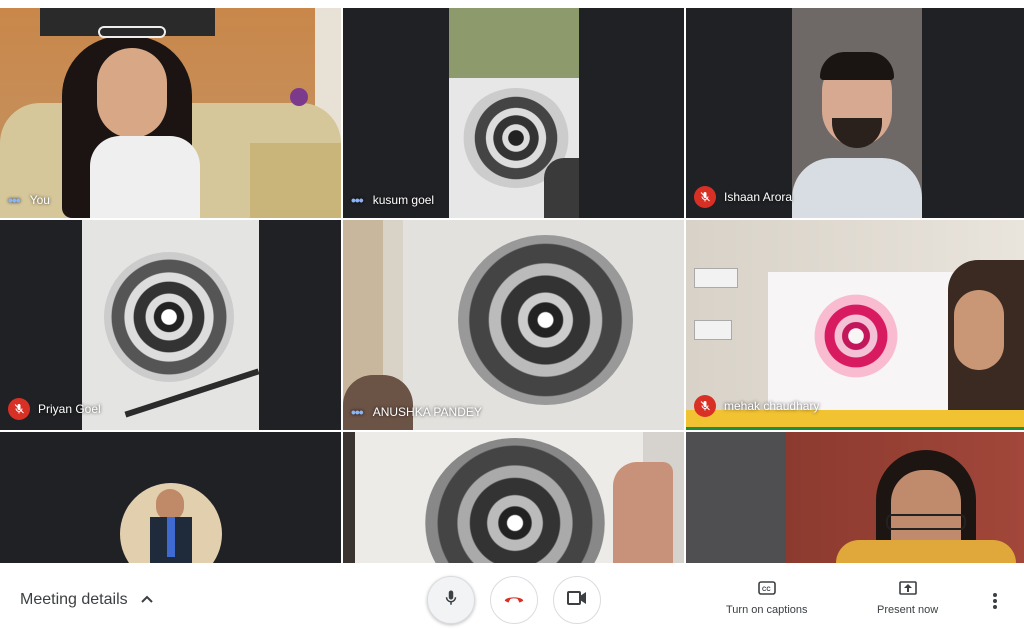 This screenshot has height=629, width=1024. What do you see at coordinates (74, 599) in the screenshot?
I see `meeting-details-label: Meeting details` at bounding box center [74, 599].